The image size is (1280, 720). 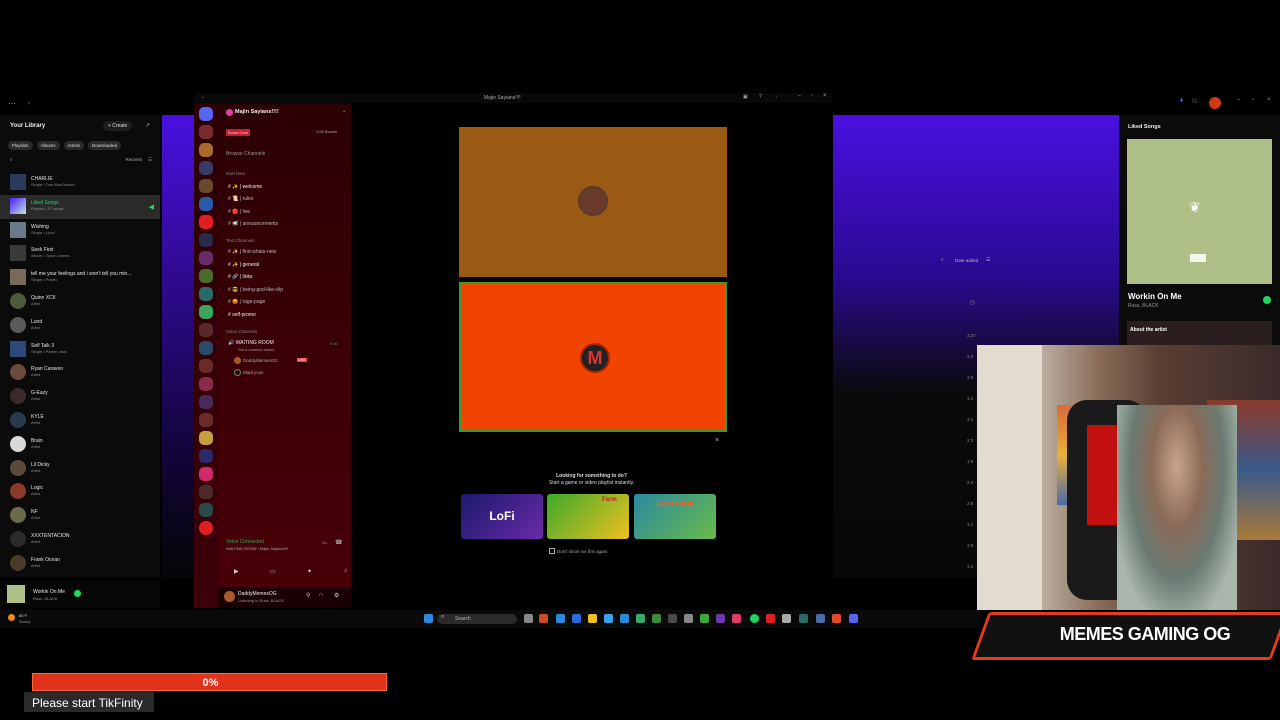 I want to click on filter-artists: Artists, so click(x=74, y=145).